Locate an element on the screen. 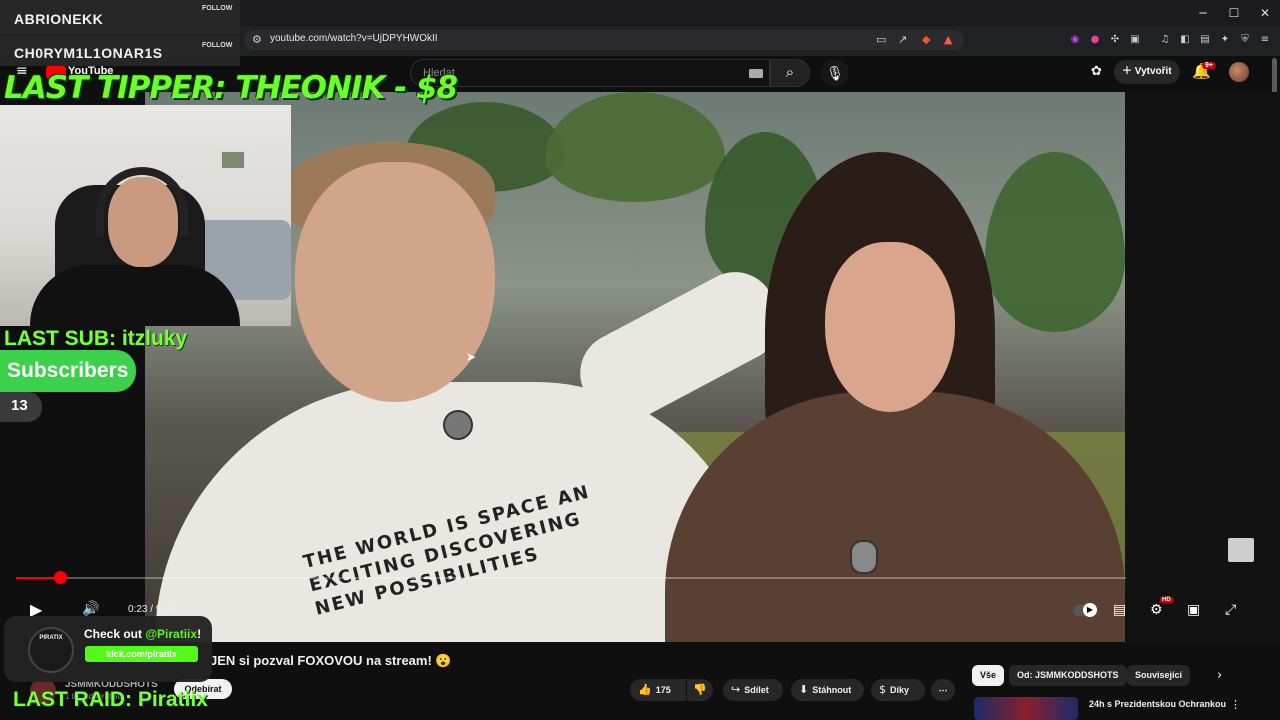 This screenshot has height=720, width=1280. more-actions-button: ⋯ is located at coordinates (943, 690).